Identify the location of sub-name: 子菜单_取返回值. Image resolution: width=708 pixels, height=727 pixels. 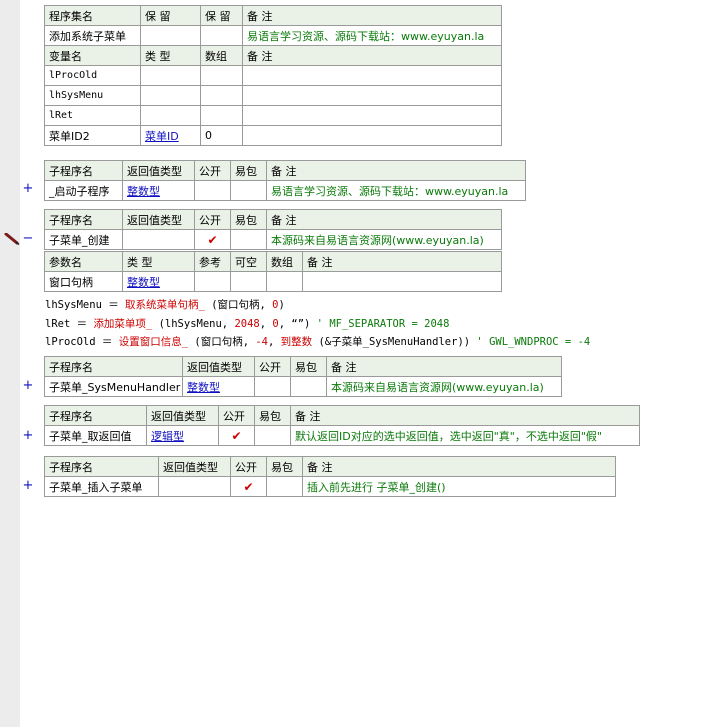
(95, 435).